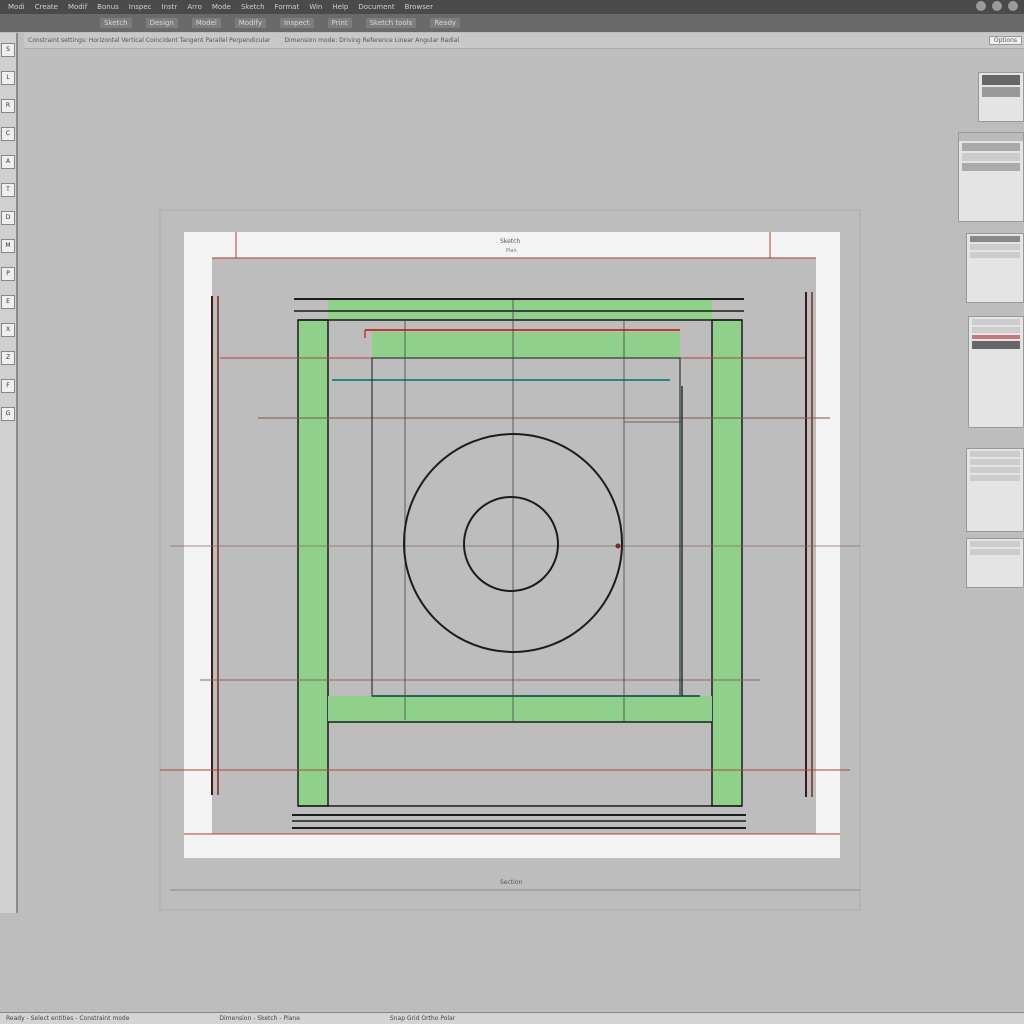  I want to click on drawing-title: Sketch, so click(510, 241).